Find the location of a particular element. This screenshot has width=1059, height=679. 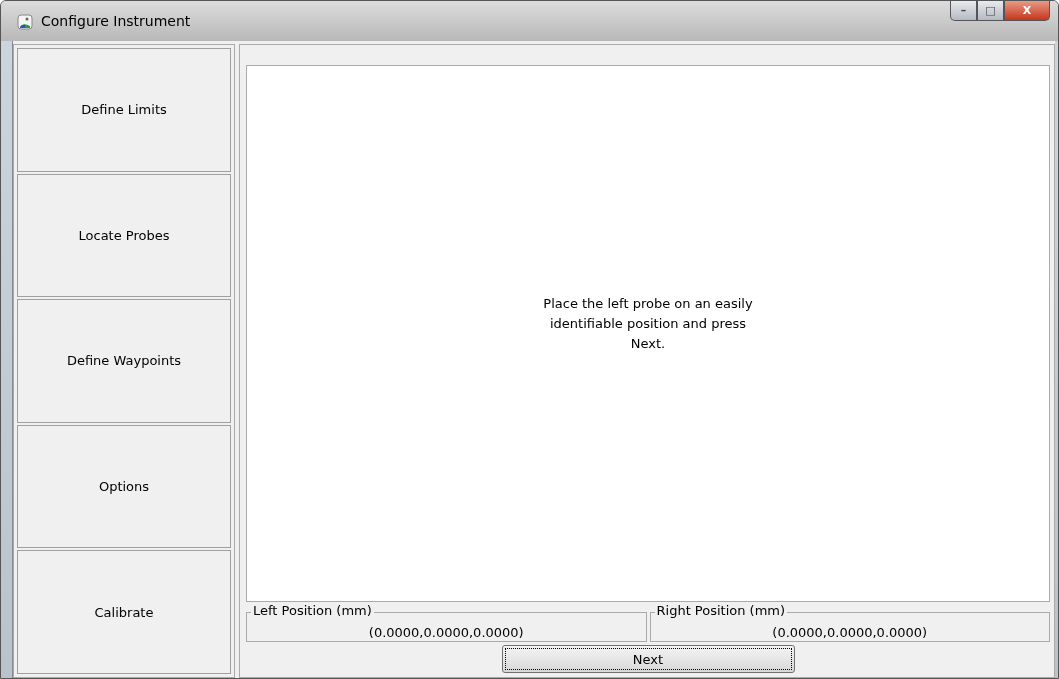

sidebar-button: Options is located at coordinates (124, 486).